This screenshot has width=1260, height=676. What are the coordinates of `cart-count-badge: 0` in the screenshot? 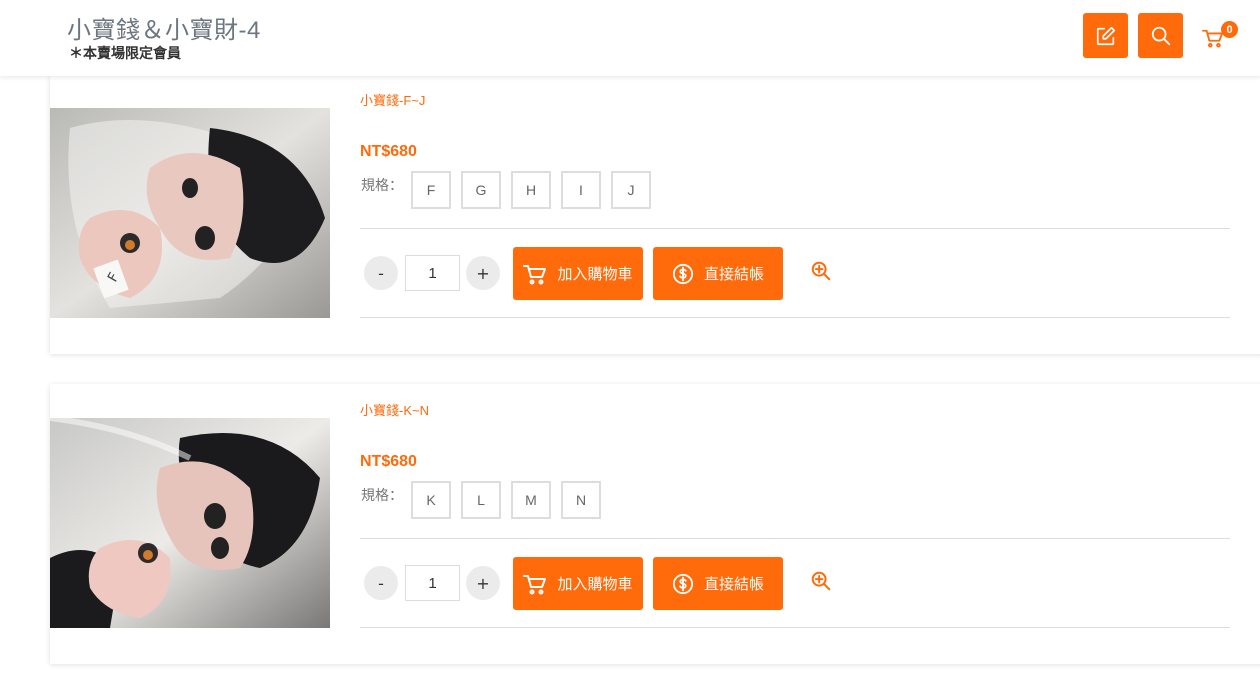 It's located at (1229, 29).